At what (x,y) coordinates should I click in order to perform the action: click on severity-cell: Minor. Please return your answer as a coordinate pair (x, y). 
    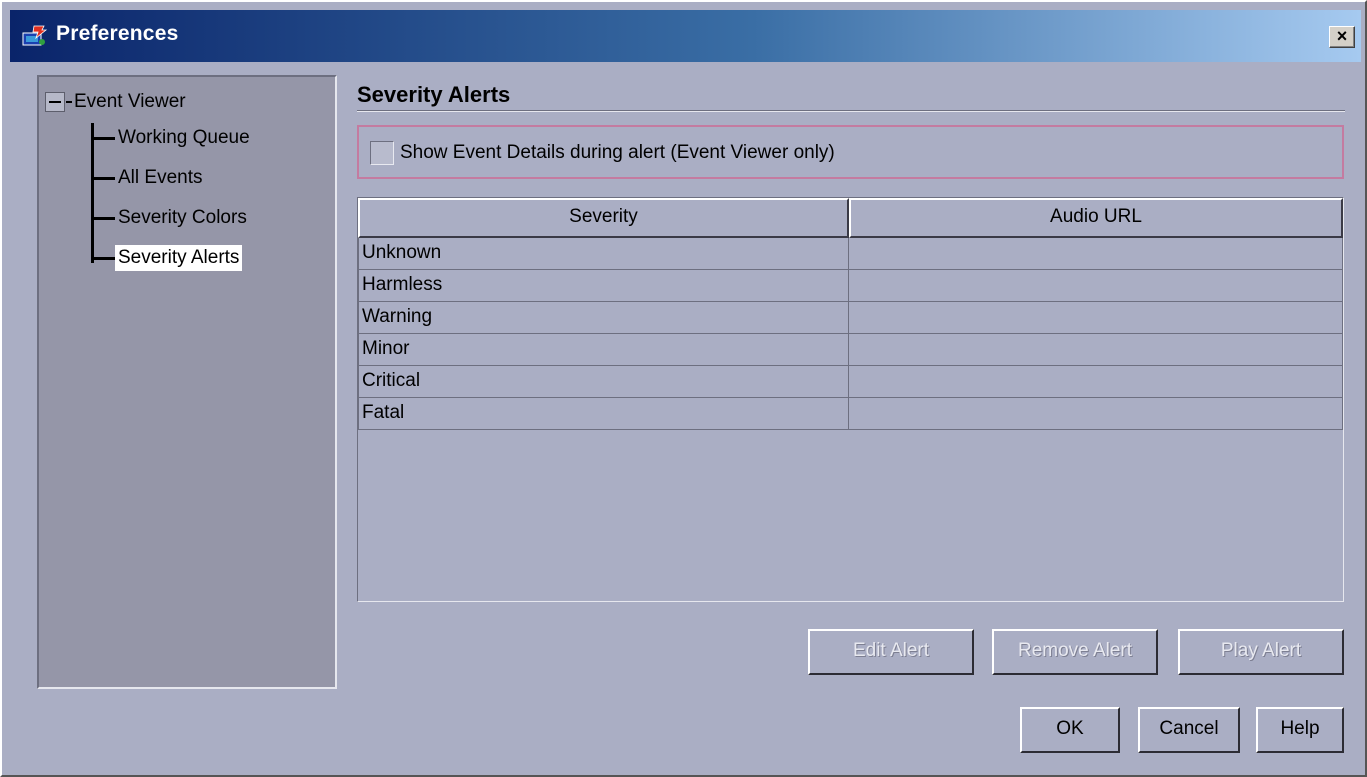
    Looking at the image, I should click on (603, 349).